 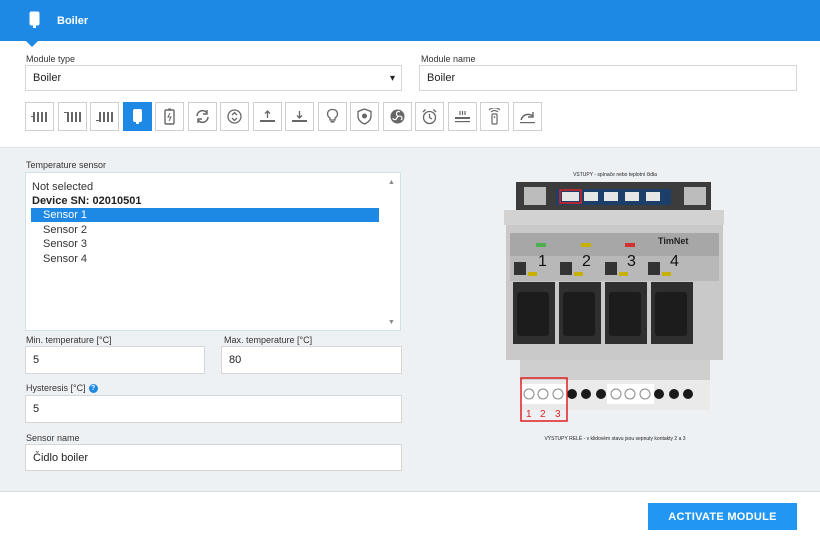 I want to click on radiator-icon-3-button, so click(x=104, y=116).